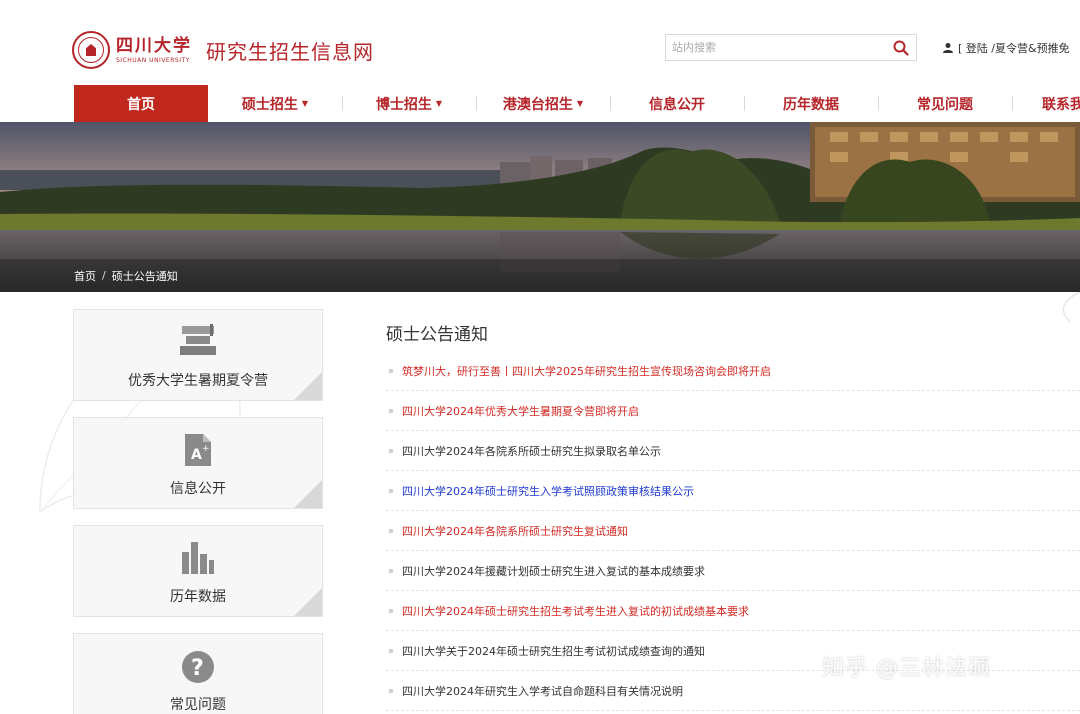 This screenshot has width=1080, height=714. I want to click on nav-item-label: 信息公开, so click(677, 104).